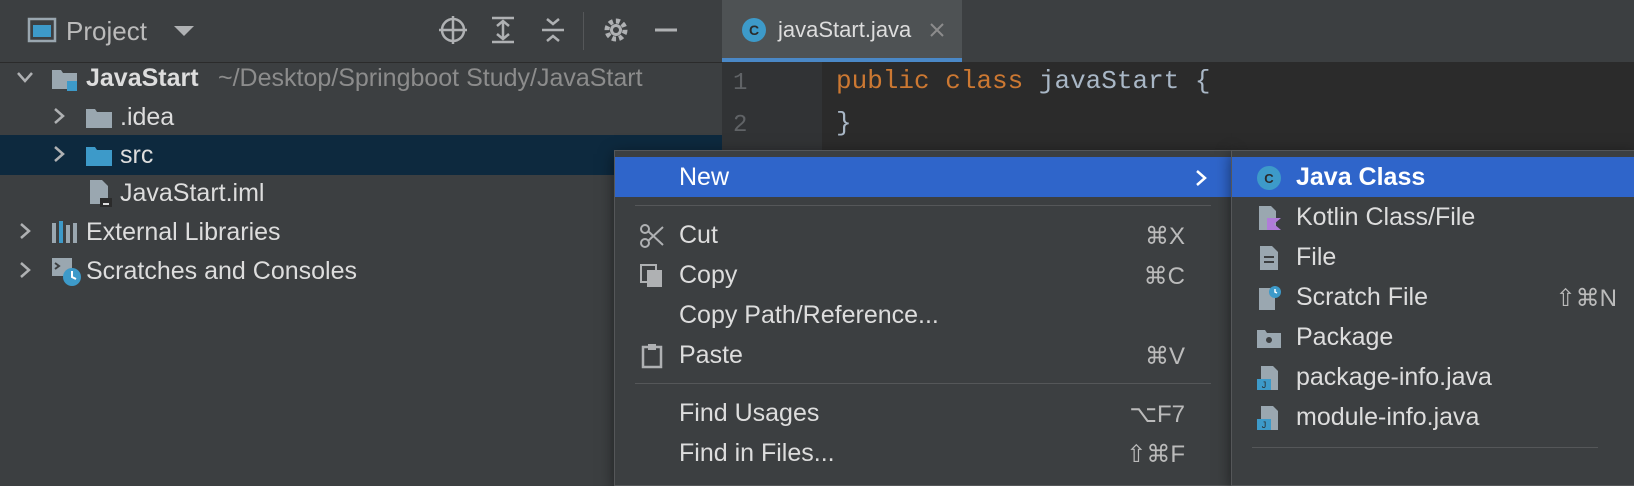  I want to click on shortcut-label: ⌥F7, so click(1157, 414).